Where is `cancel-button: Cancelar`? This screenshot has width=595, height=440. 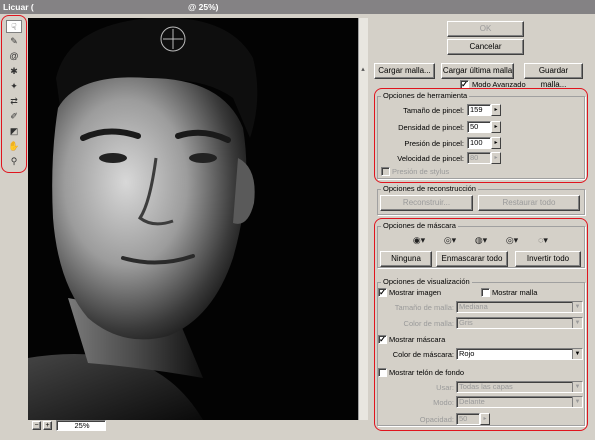
cancel-button: Cancelar is located at coordinates (485, 47).